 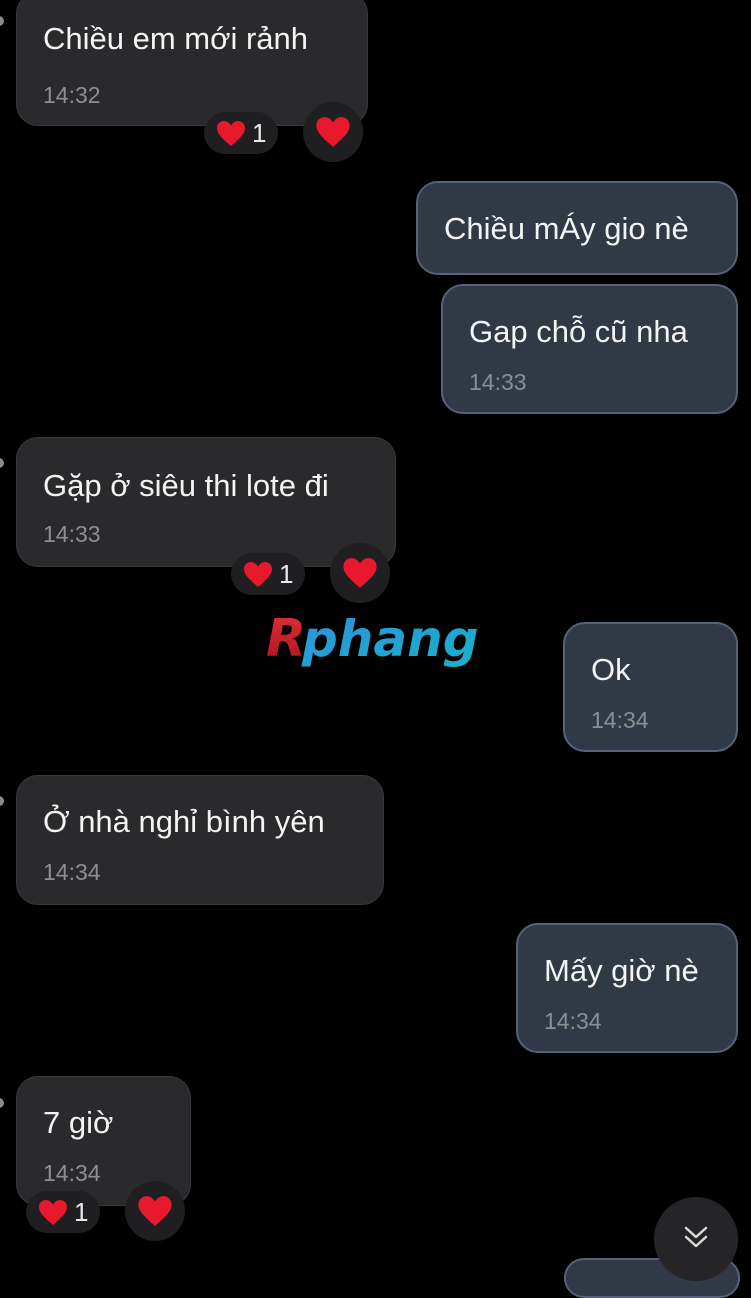 What do you see at coordinates (286, 639) in the screenshot?
I see `svg-text: R` at bounding box center [286, 639].